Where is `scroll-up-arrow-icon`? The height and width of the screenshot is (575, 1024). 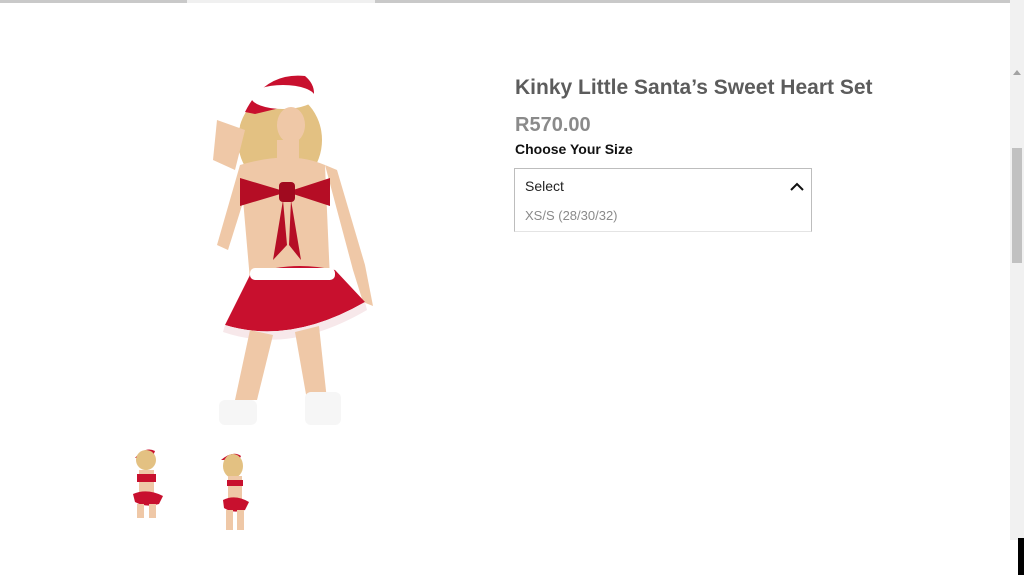
scroll-up-arrow-icon is located at coordinates (1017, 72).